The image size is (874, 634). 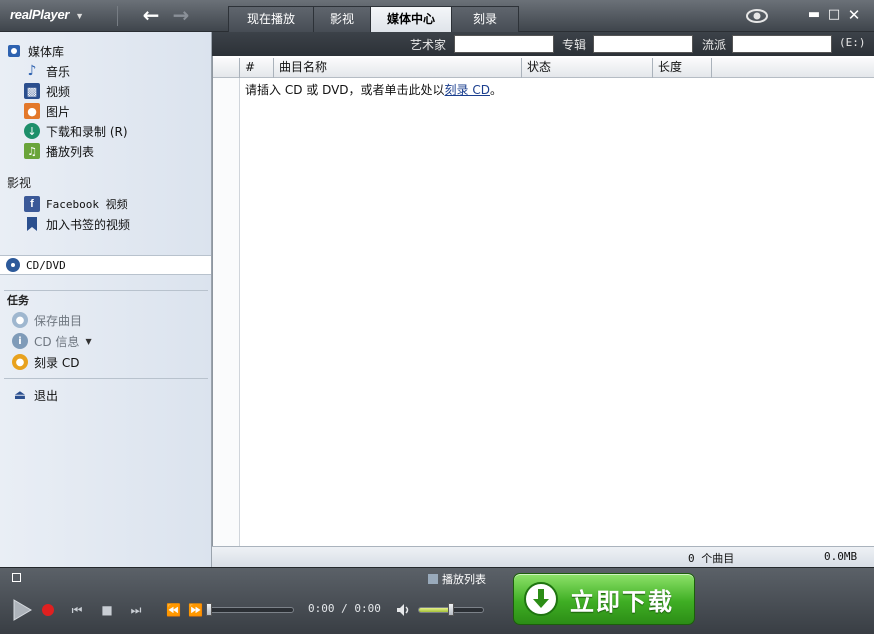 I want to click on library-icon, so click(x=14, y=51).